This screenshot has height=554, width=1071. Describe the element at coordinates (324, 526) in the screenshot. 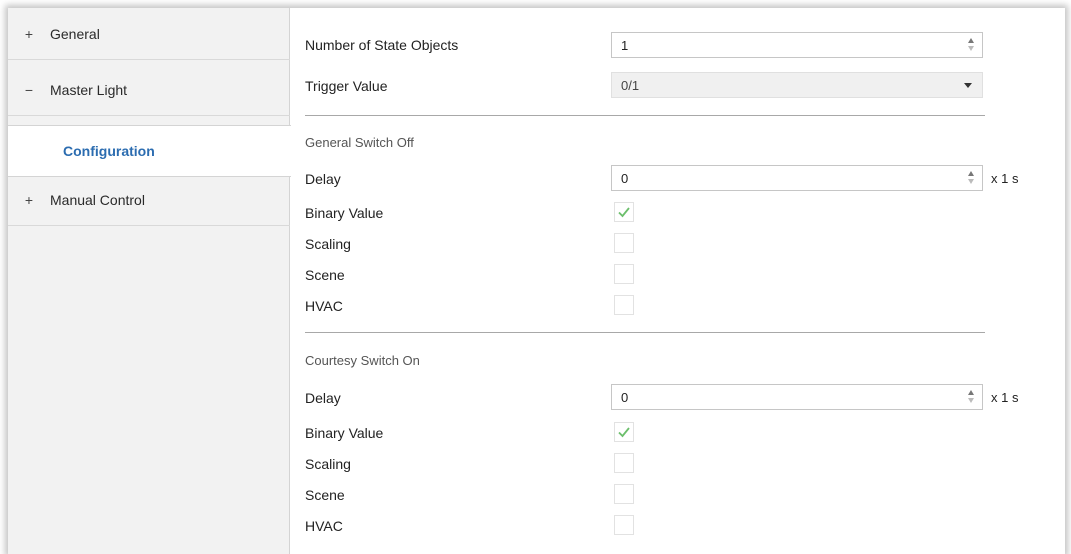

I see `cso-hvac-label: HVAC` at that location.